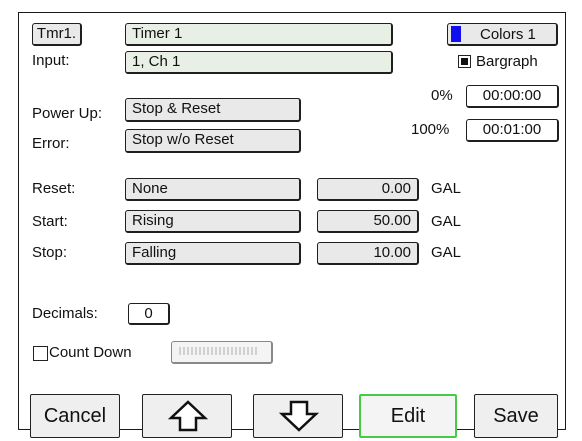  What do you see at coordinates (51, 60) in the screenshot?
I see `input-label: Input:` at bounding box center [51, 60].